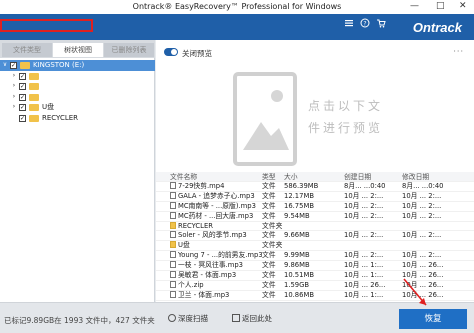 This screenshot has height=333, width=474. Describe the element at coordinates (273, 177) in the screenshot. I see `header-type: 类型` at that location.